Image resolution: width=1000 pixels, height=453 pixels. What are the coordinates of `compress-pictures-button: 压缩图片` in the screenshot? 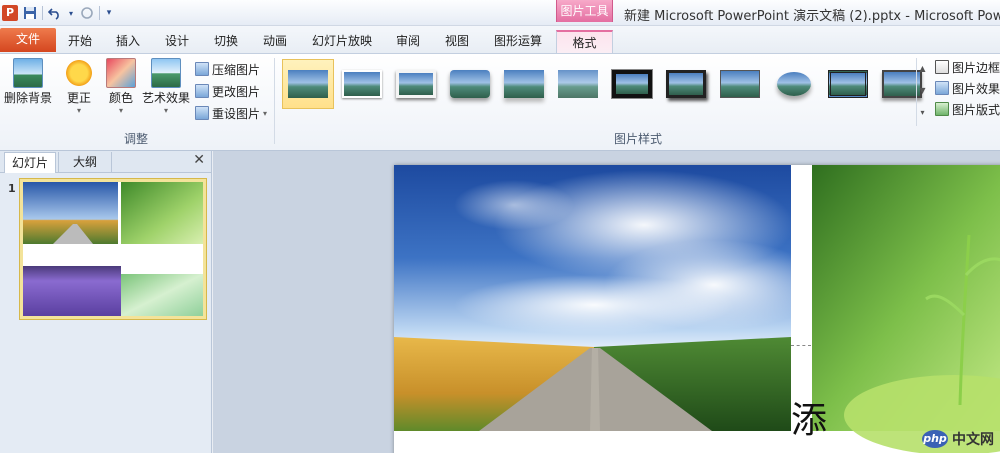 It's located at (227, 69).